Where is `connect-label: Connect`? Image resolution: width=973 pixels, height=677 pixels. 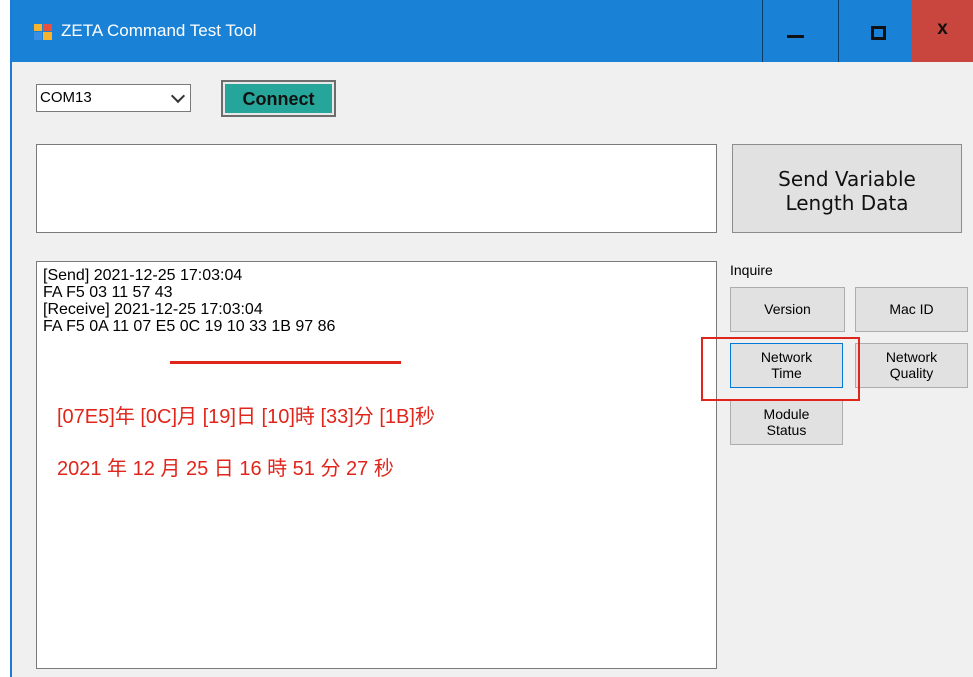 connect-label: Connect is located at coordinates (278, 99).